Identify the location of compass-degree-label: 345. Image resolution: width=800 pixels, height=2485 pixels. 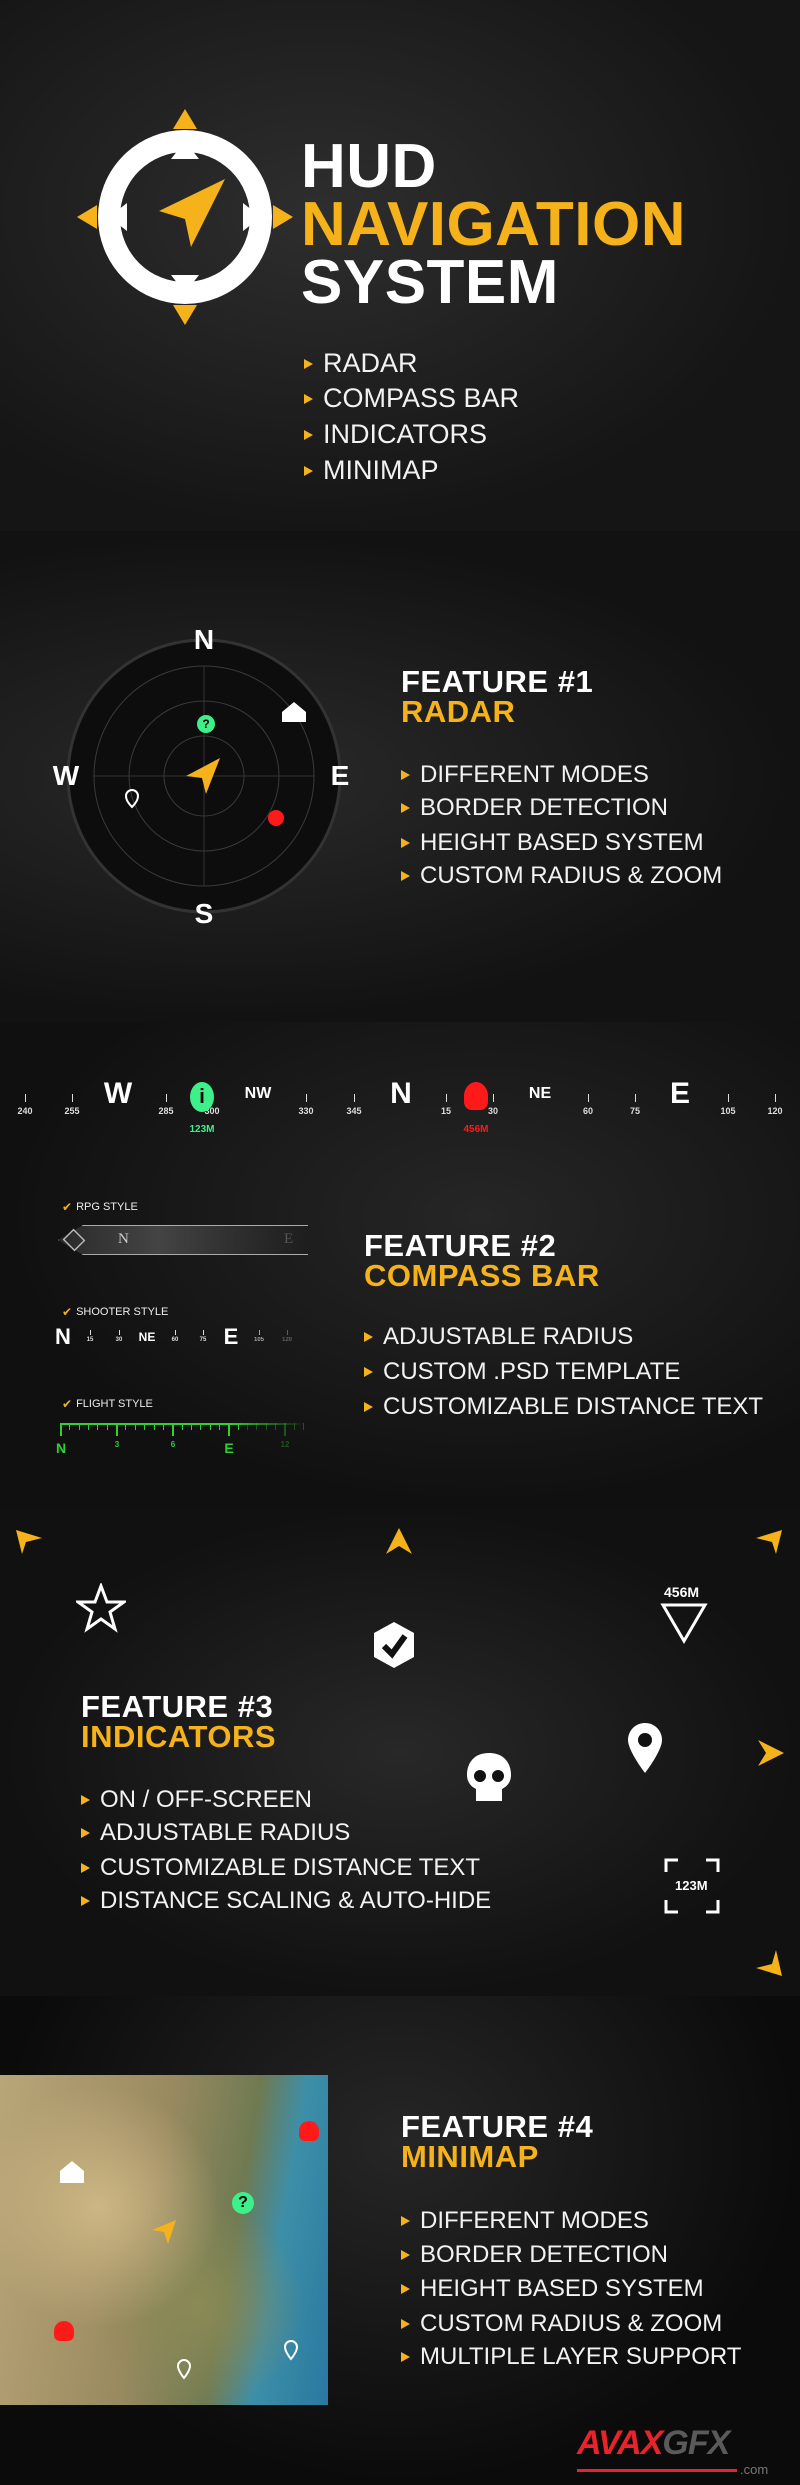
(354, 1111).